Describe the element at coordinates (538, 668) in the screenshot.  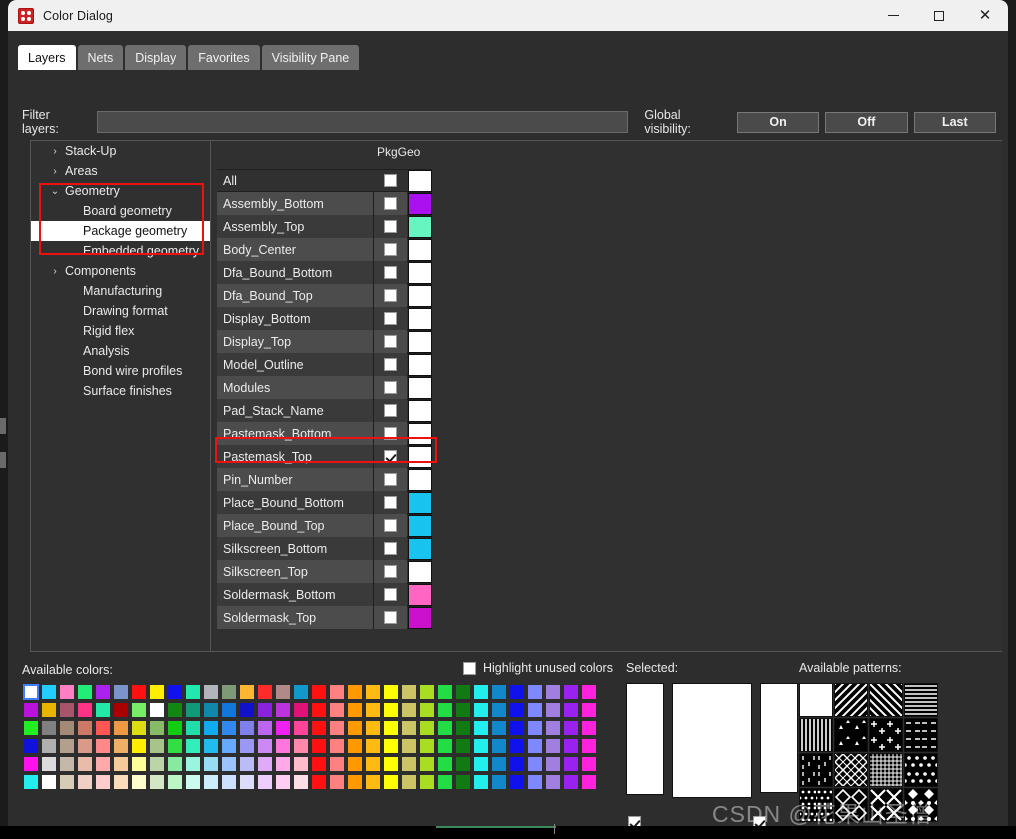
I see `highlight-unused-colors-row: Highlight unused colors` at that location.